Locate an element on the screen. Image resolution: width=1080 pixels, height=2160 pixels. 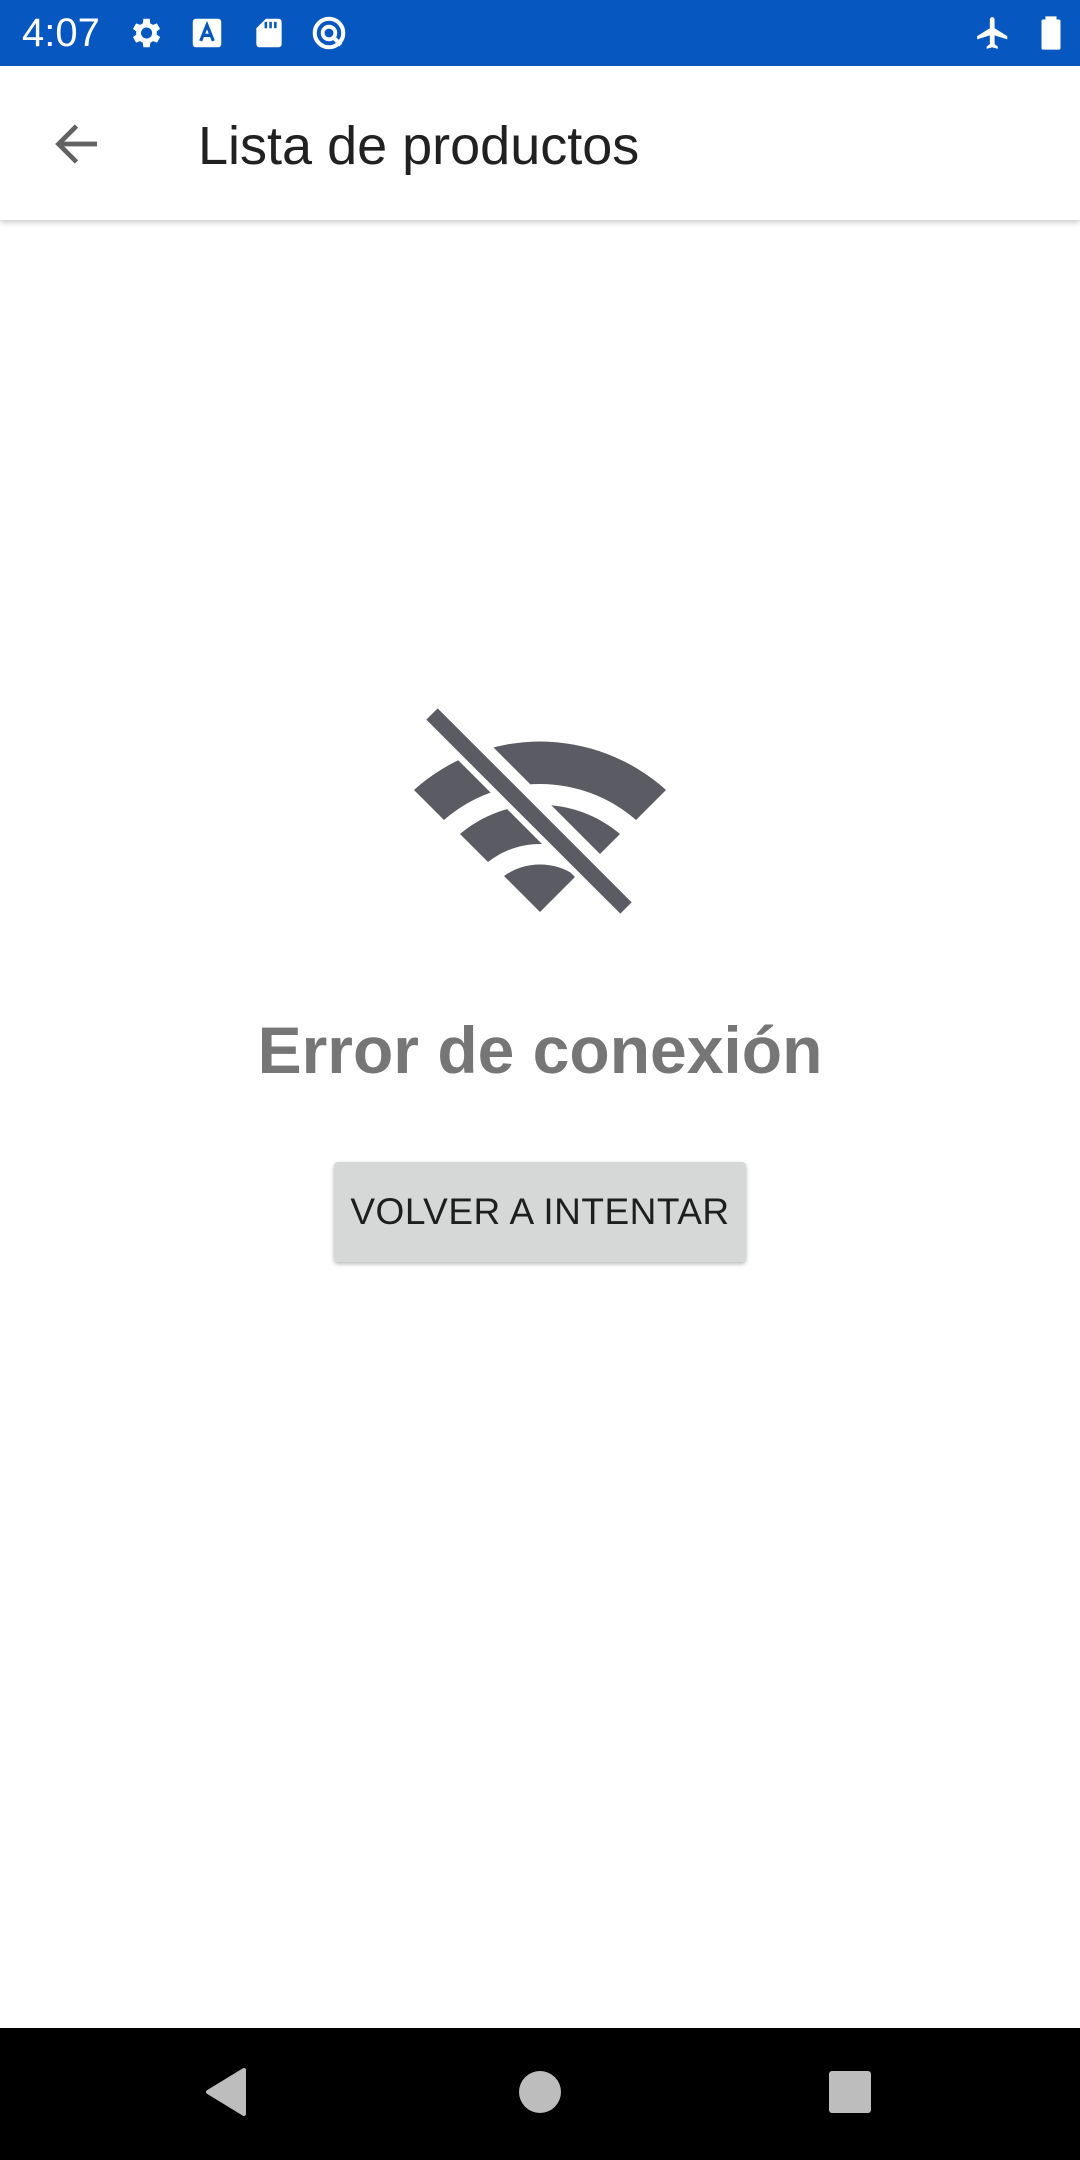
app-bar: Lista de productos is located at coordinates (540, 143).